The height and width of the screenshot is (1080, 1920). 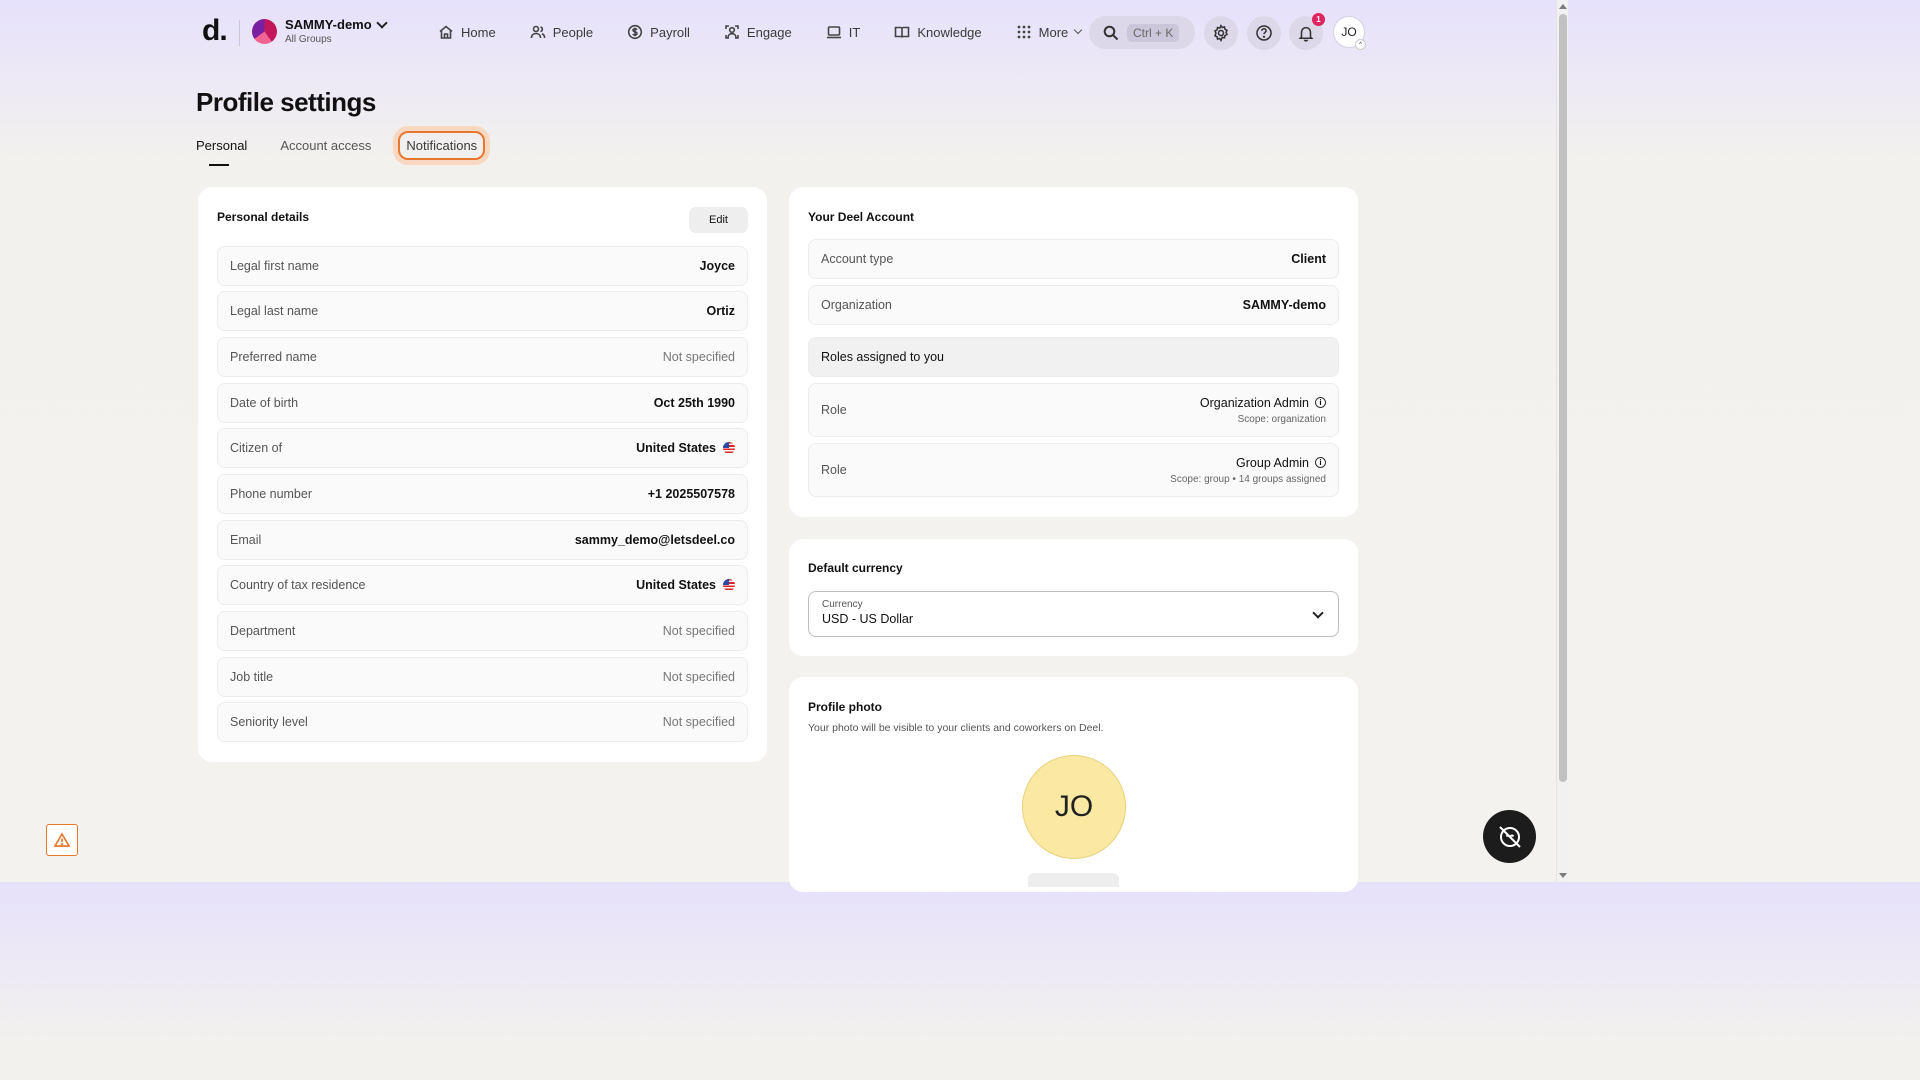 What do you see at coordinates (769, 32) in the screenshot?
I see `nav-engage-label: Engage` at bounding box center [769, 32].